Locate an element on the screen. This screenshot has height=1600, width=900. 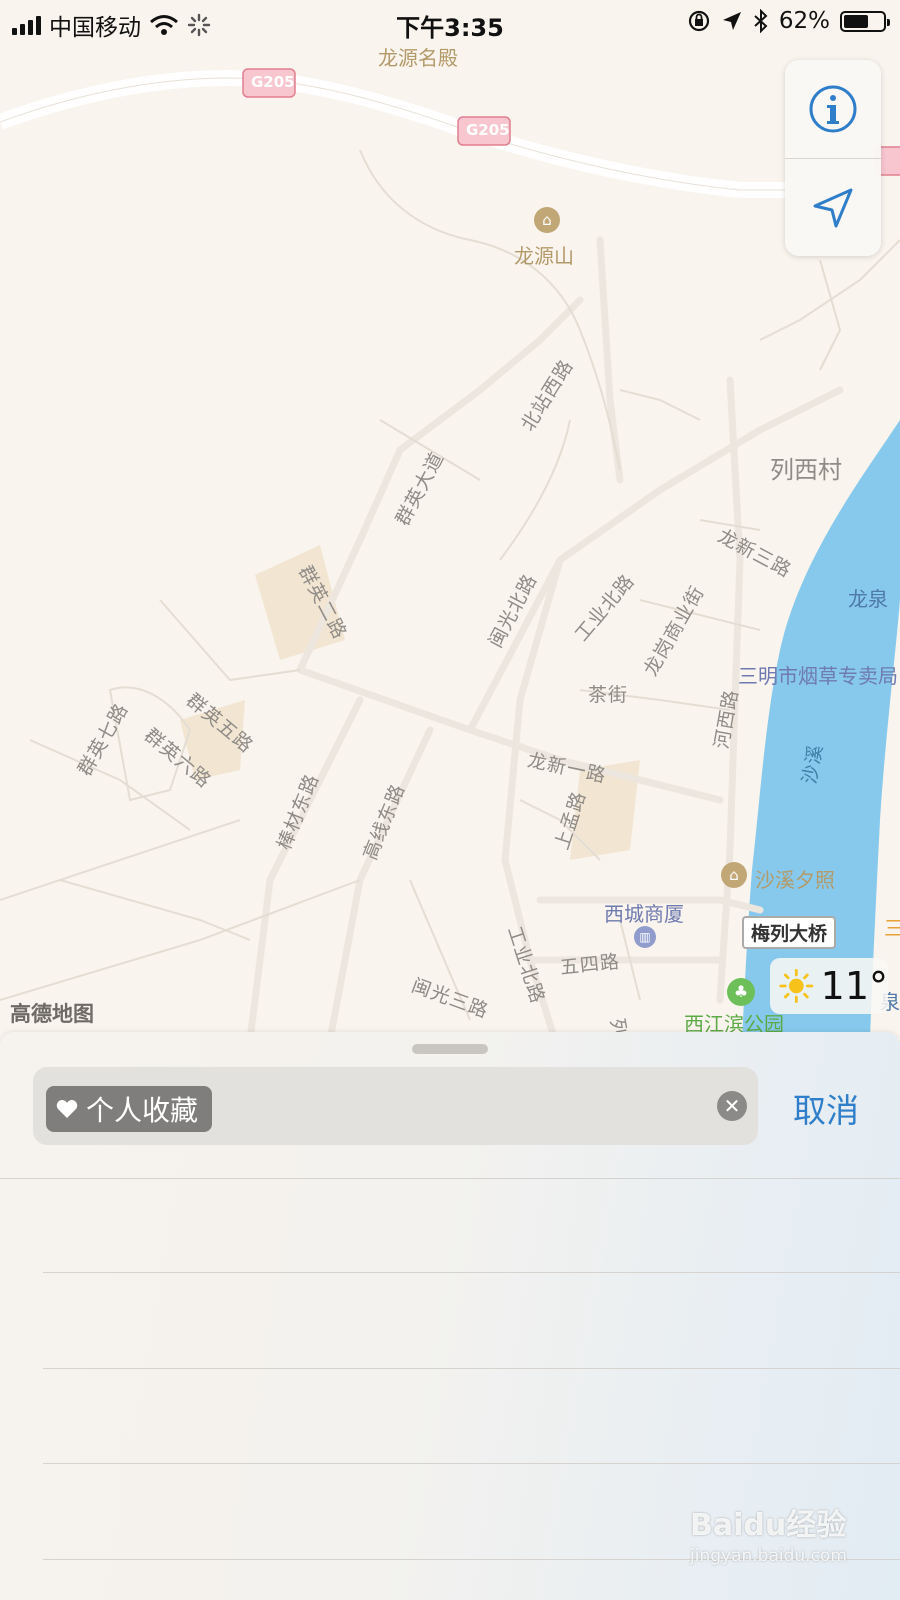
poi-label: 三明市烟草专卖局 is located at coordinates (818, 674).